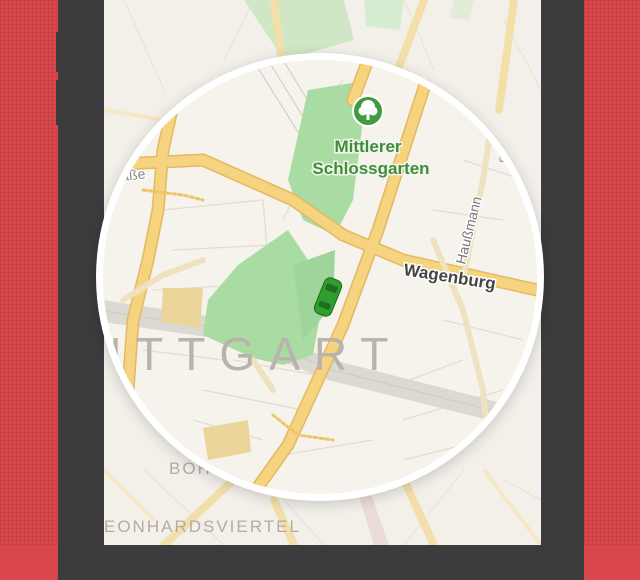  I want to click on park-label-line2: Schlossgarten, so click(370, 168).